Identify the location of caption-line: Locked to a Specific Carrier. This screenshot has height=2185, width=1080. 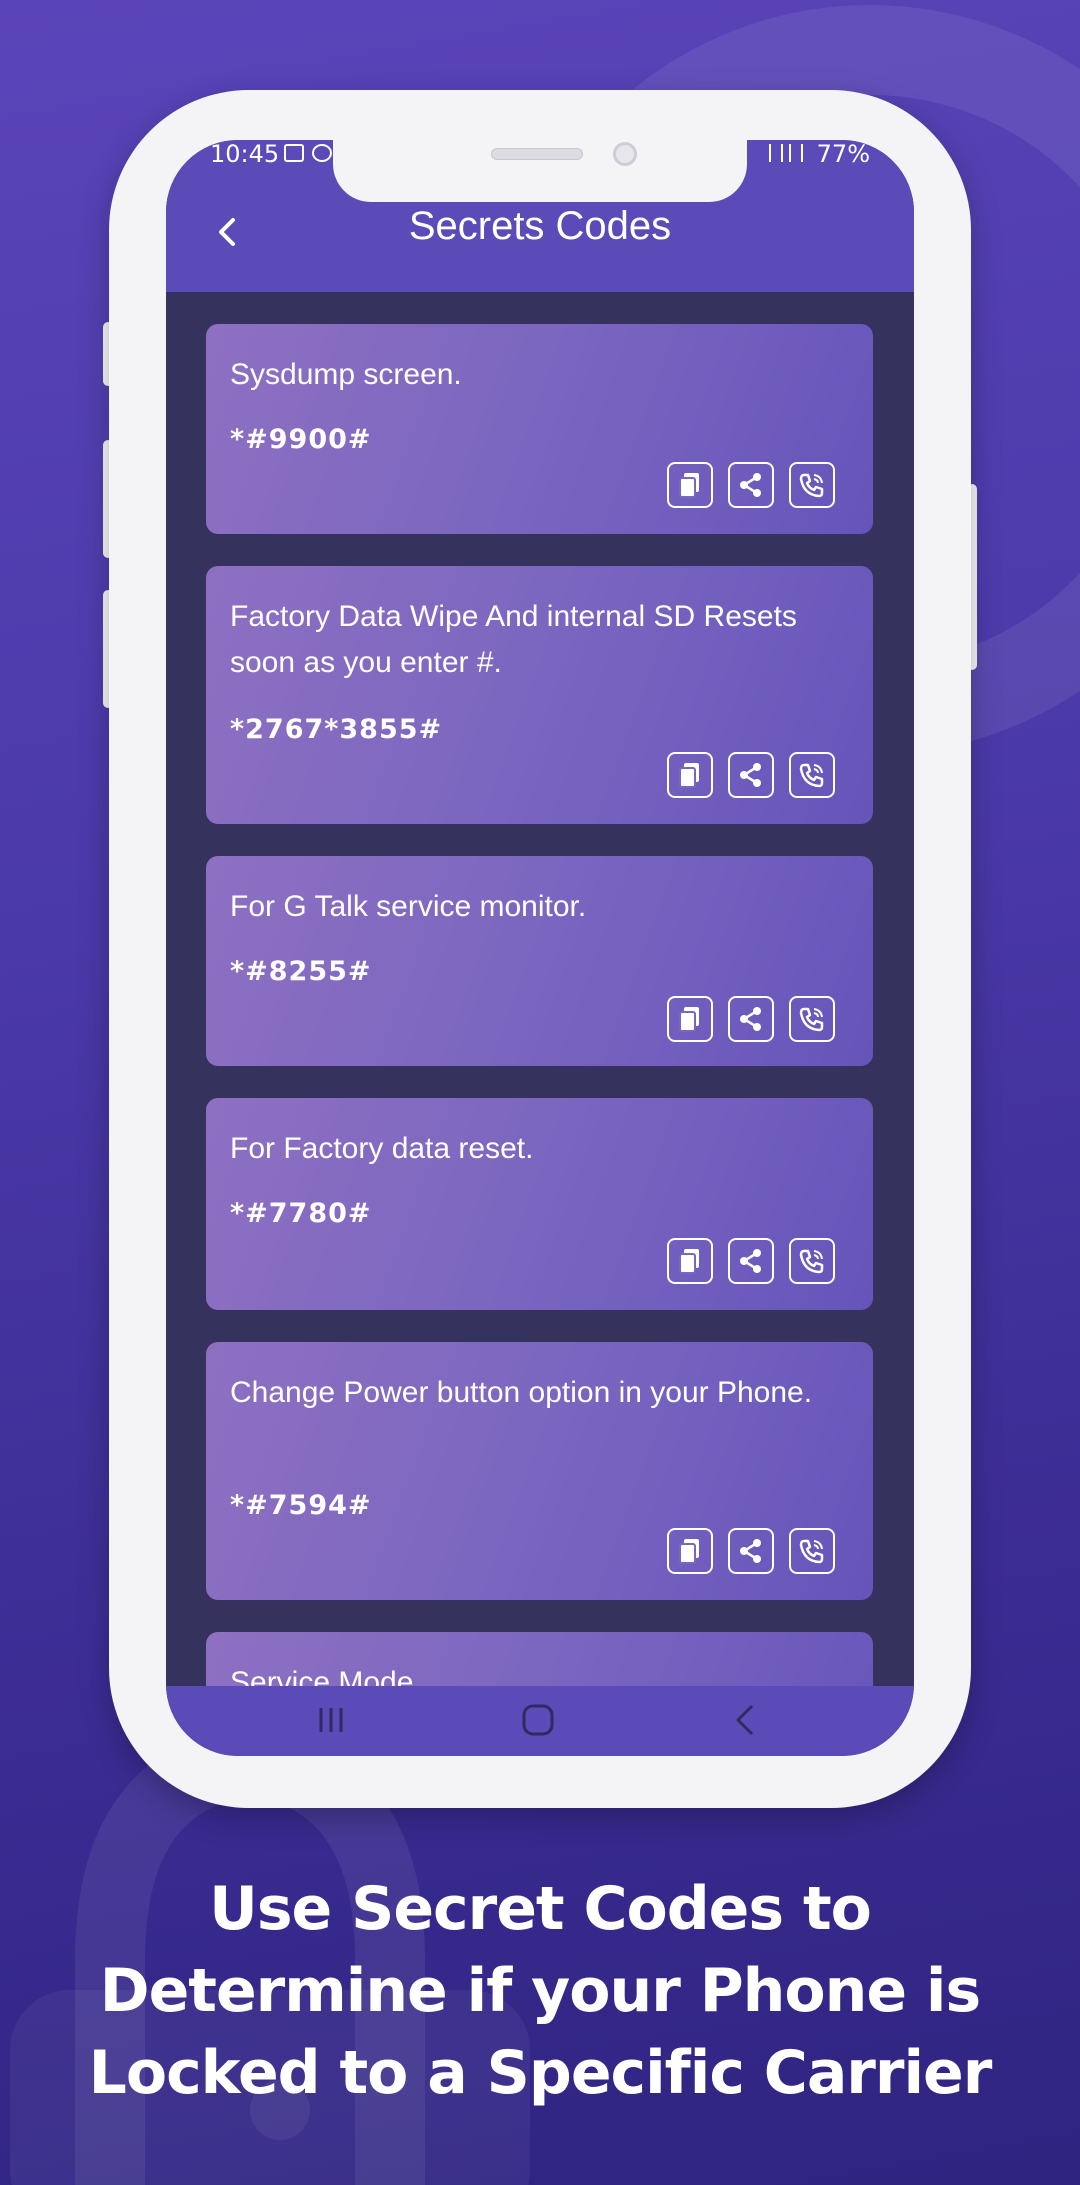
(540, 2073).